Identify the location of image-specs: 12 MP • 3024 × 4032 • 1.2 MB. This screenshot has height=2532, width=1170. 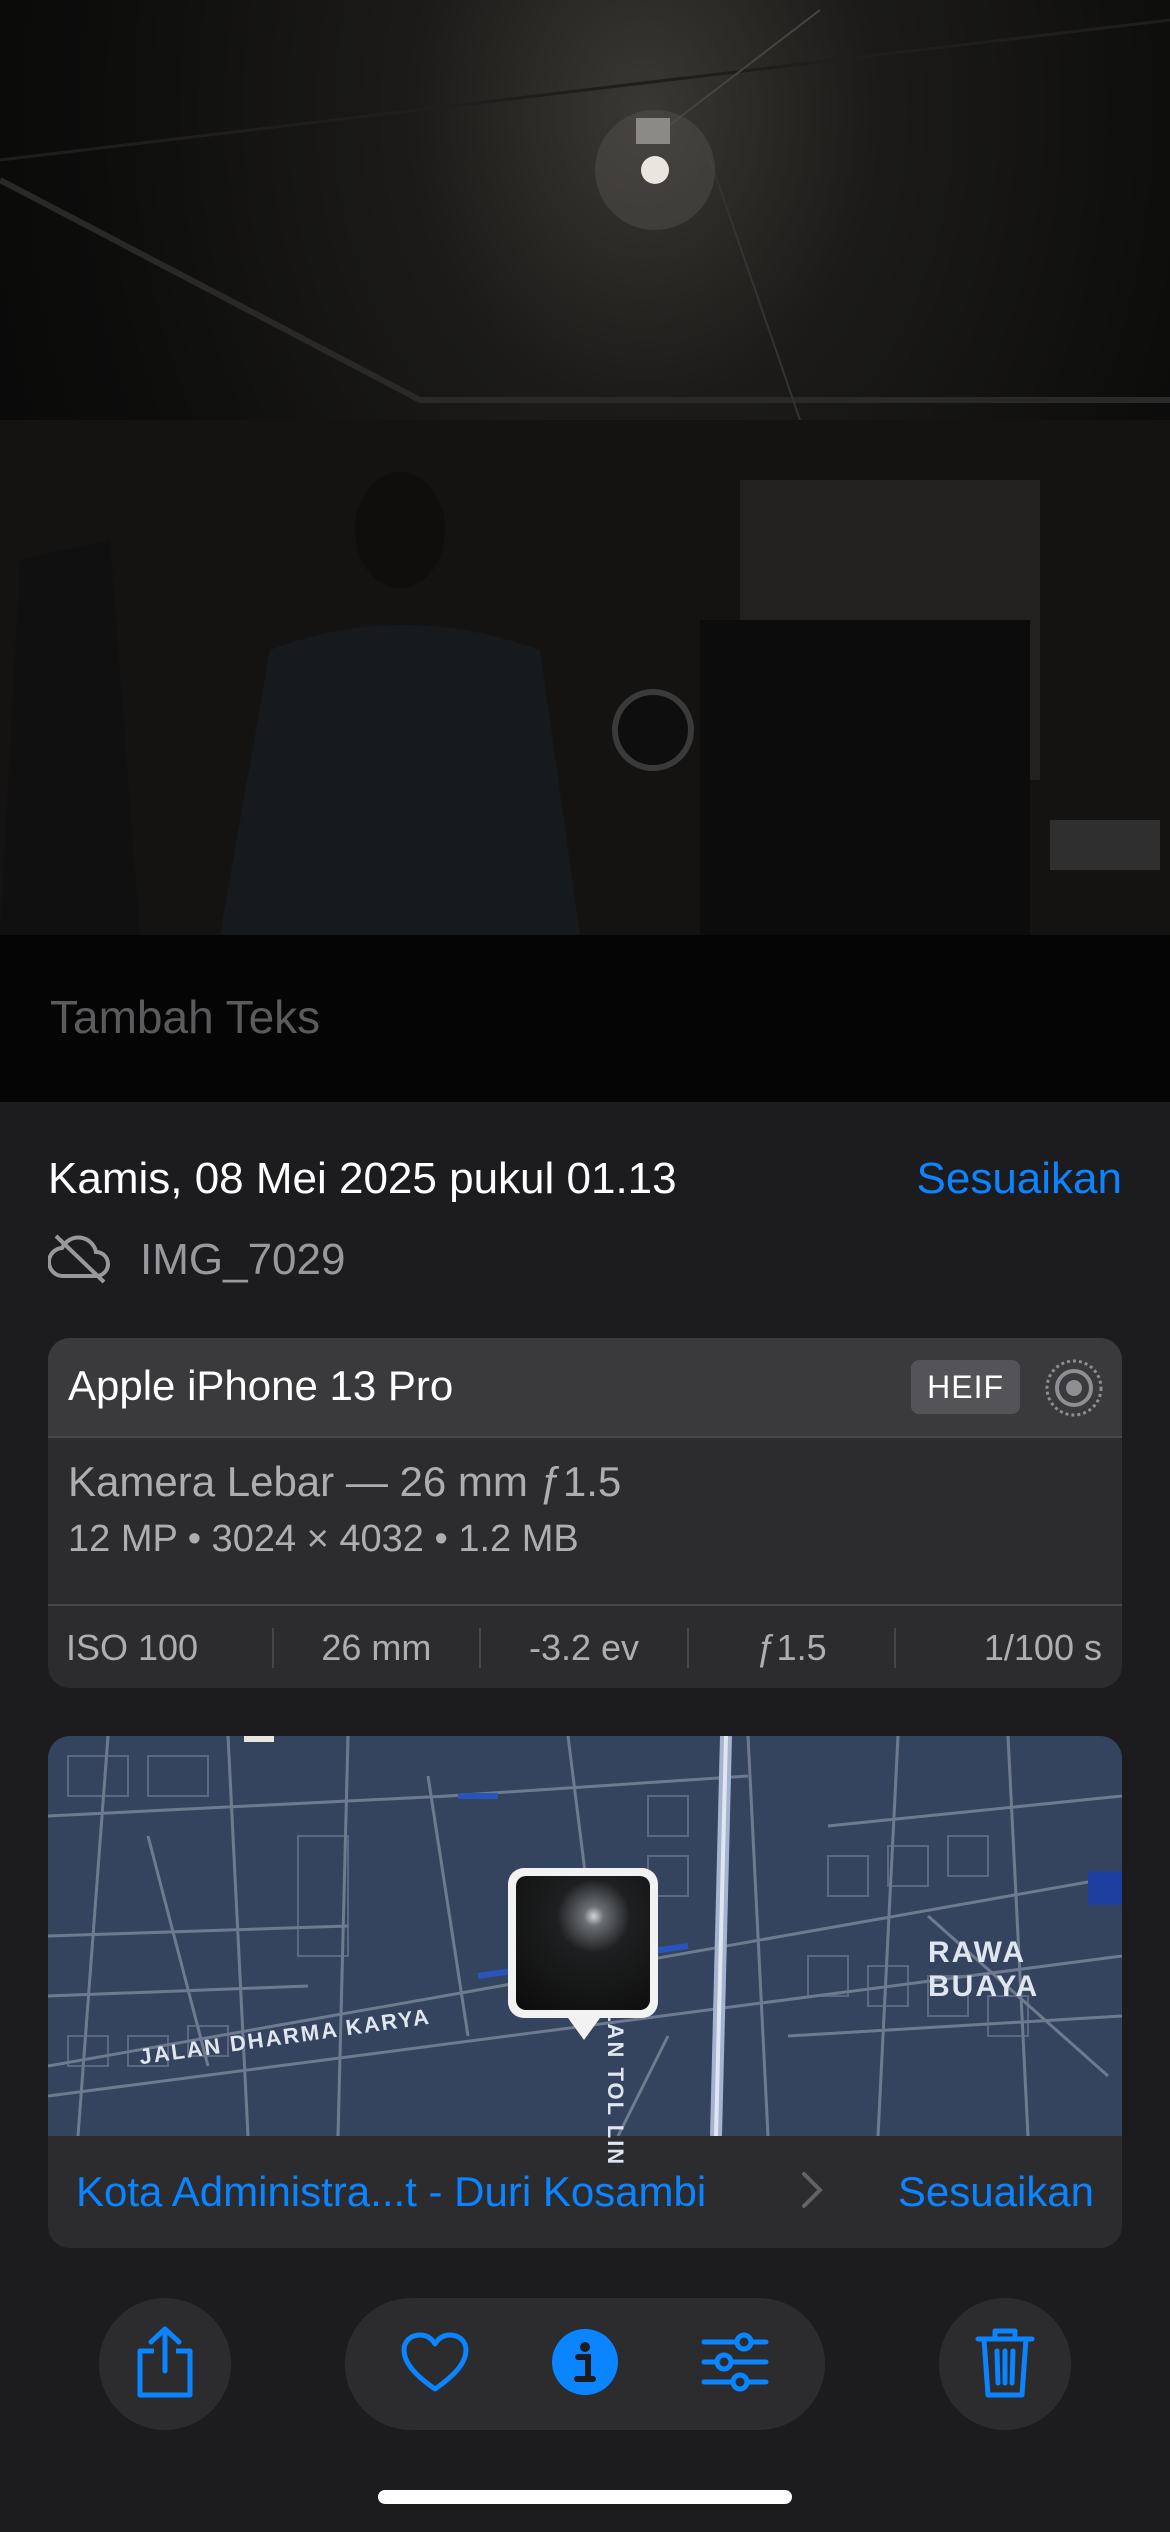
(323, 1539).